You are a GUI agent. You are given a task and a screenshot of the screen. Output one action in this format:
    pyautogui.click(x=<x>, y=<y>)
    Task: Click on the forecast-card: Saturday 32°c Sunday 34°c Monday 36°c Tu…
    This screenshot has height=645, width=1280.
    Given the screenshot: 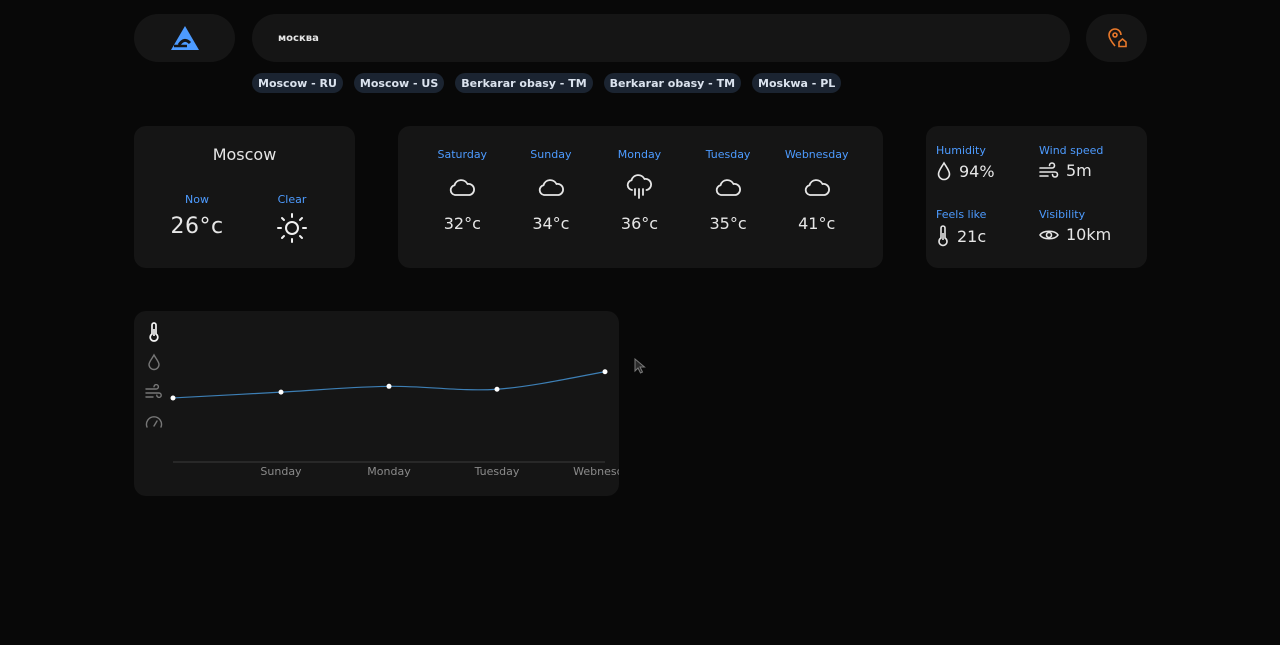 What is the action you would take?
    pyautogui.click(x=640, y=197)
    